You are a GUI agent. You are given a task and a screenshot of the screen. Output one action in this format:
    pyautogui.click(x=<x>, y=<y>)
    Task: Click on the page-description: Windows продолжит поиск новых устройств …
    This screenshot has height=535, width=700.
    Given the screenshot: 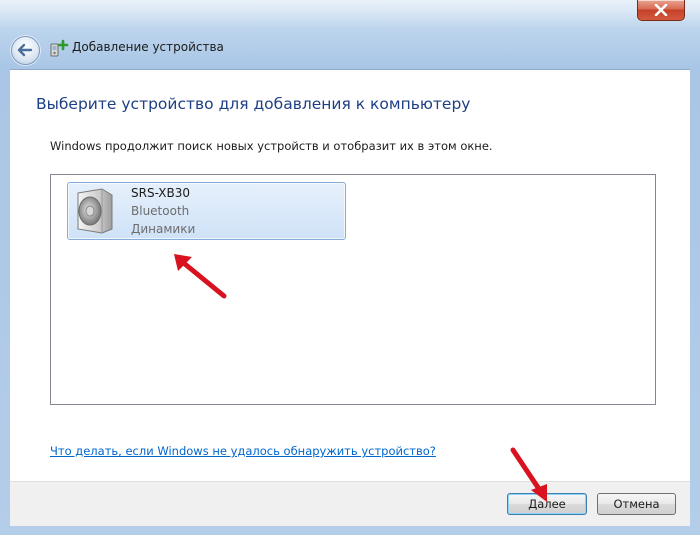 What is the action you would take?
    pyautogui.click(x=271, y=146)
    